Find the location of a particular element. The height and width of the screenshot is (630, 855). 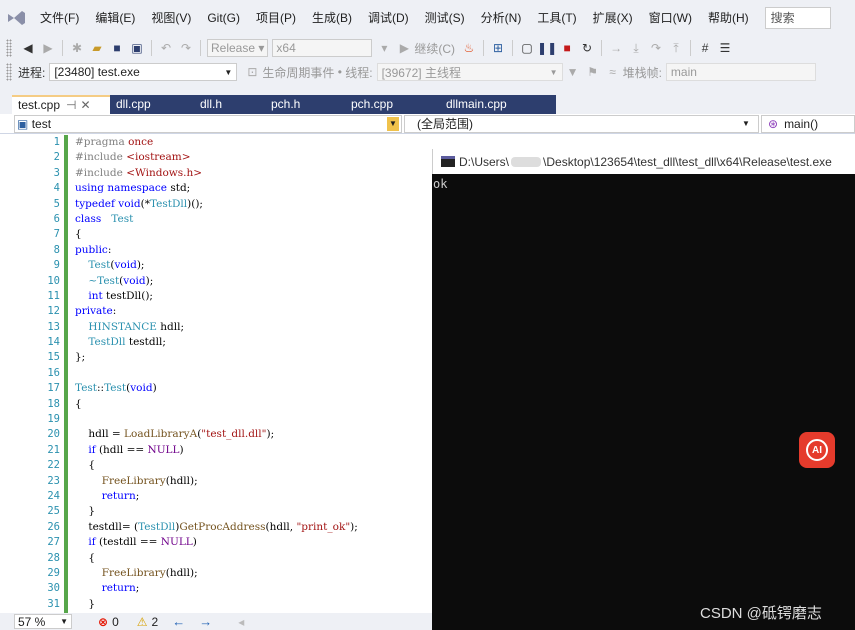

save-all-icon: ▣ is located at coordinates (137, 48).